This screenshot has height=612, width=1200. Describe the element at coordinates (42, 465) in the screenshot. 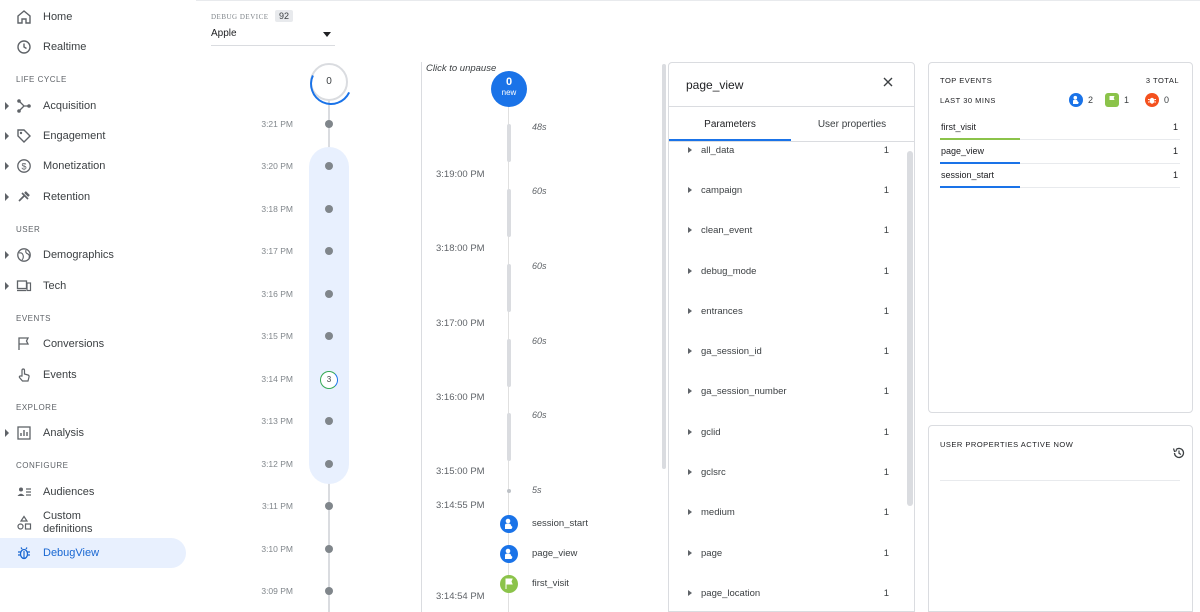

I see `section-label-configure: CONFIGURE` at that location.